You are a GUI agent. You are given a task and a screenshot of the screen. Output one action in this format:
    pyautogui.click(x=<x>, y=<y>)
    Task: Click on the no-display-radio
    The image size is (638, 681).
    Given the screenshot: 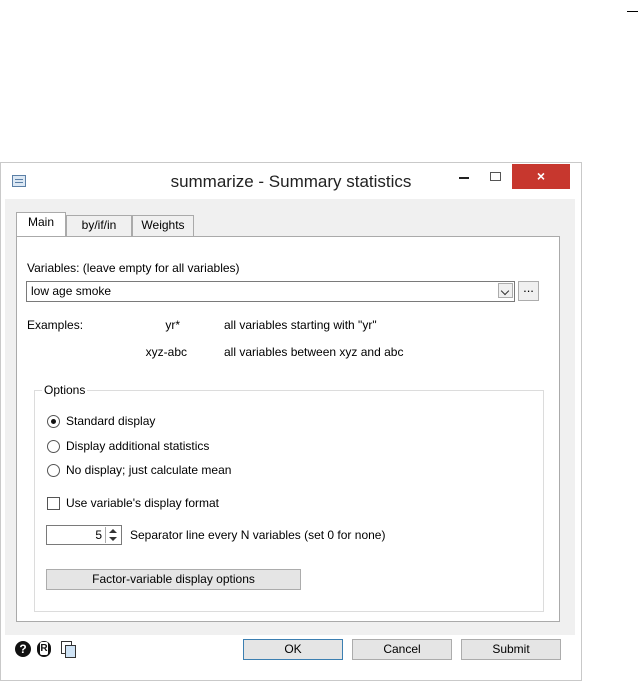 What is the action you would take?
    pyautogui.click(x=53, y=470)
    